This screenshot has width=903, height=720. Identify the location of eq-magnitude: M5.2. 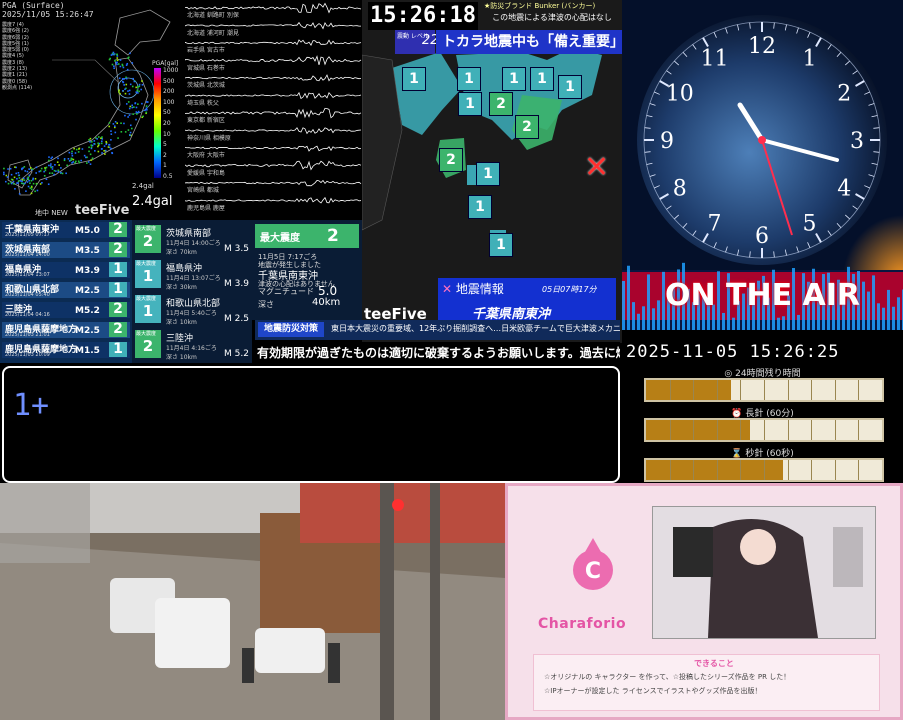
(87, 311).